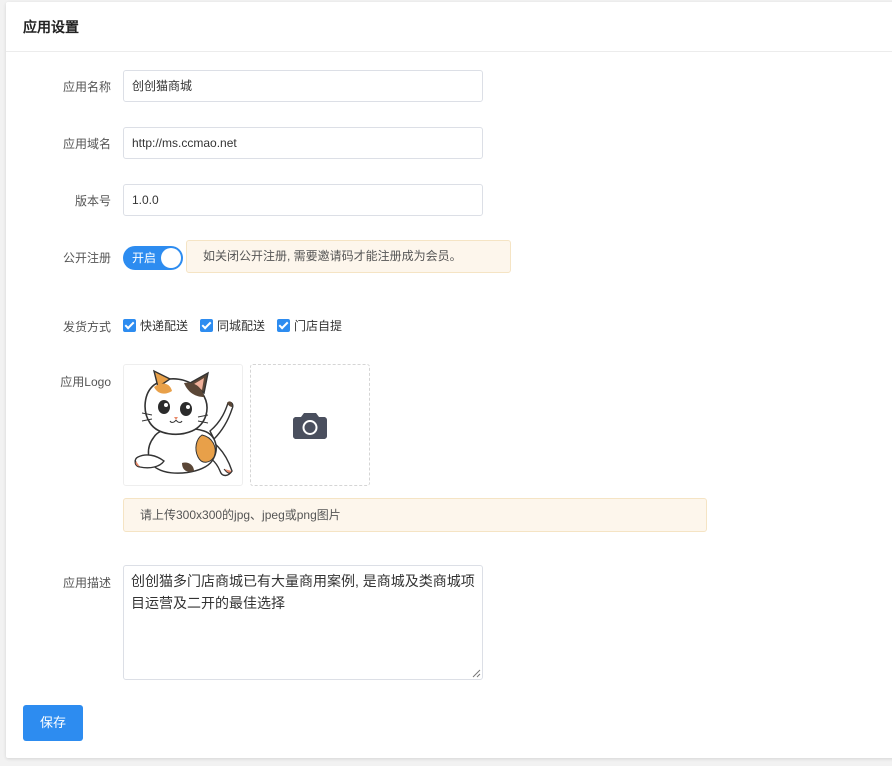 The width and height of the screenshot is (892, 766). I want to click on public-register-switch: 开启, so click(153, 258).